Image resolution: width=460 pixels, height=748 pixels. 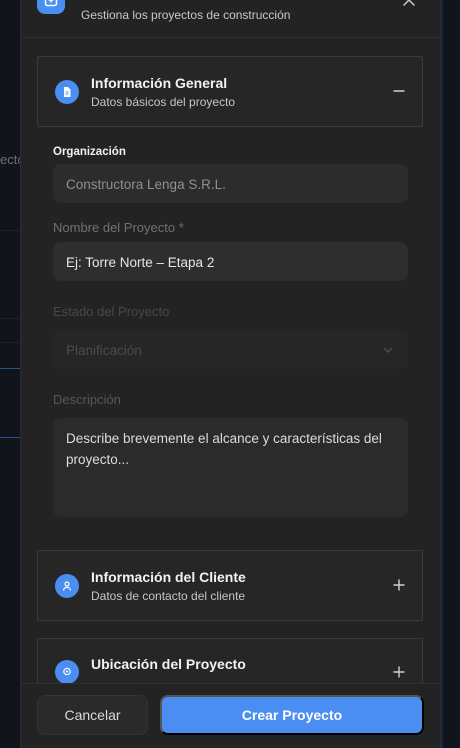 What do you see at coordinates (146, 184) in the screenshot?
I see `organization-value: Constructora Lenga S.R.L.` at bounding box center [146, 184].